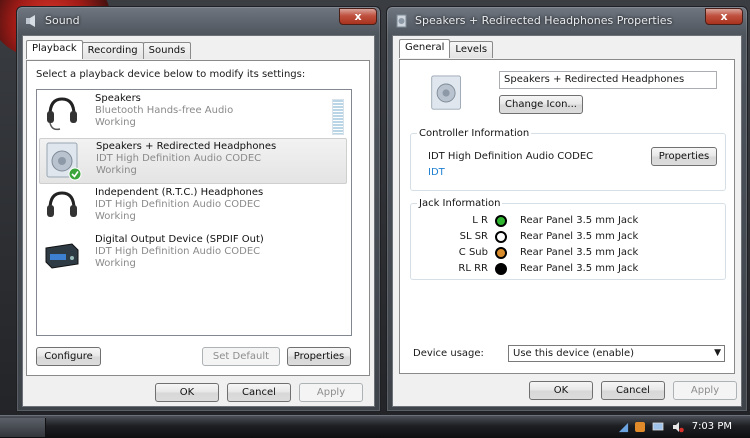  I want to click on taskbar-button, so click(23, 427).